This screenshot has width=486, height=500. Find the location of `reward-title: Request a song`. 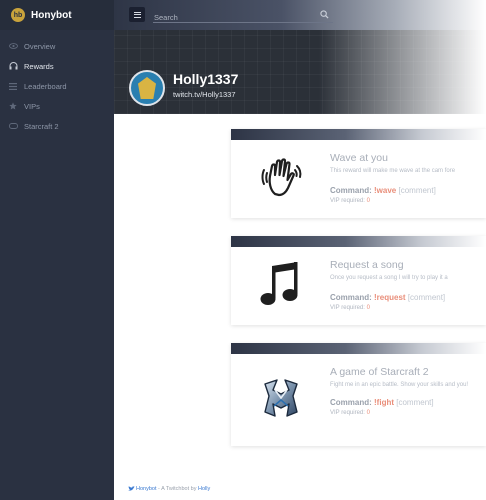

reward-title: Request a song is located at coordinates (367, 265).